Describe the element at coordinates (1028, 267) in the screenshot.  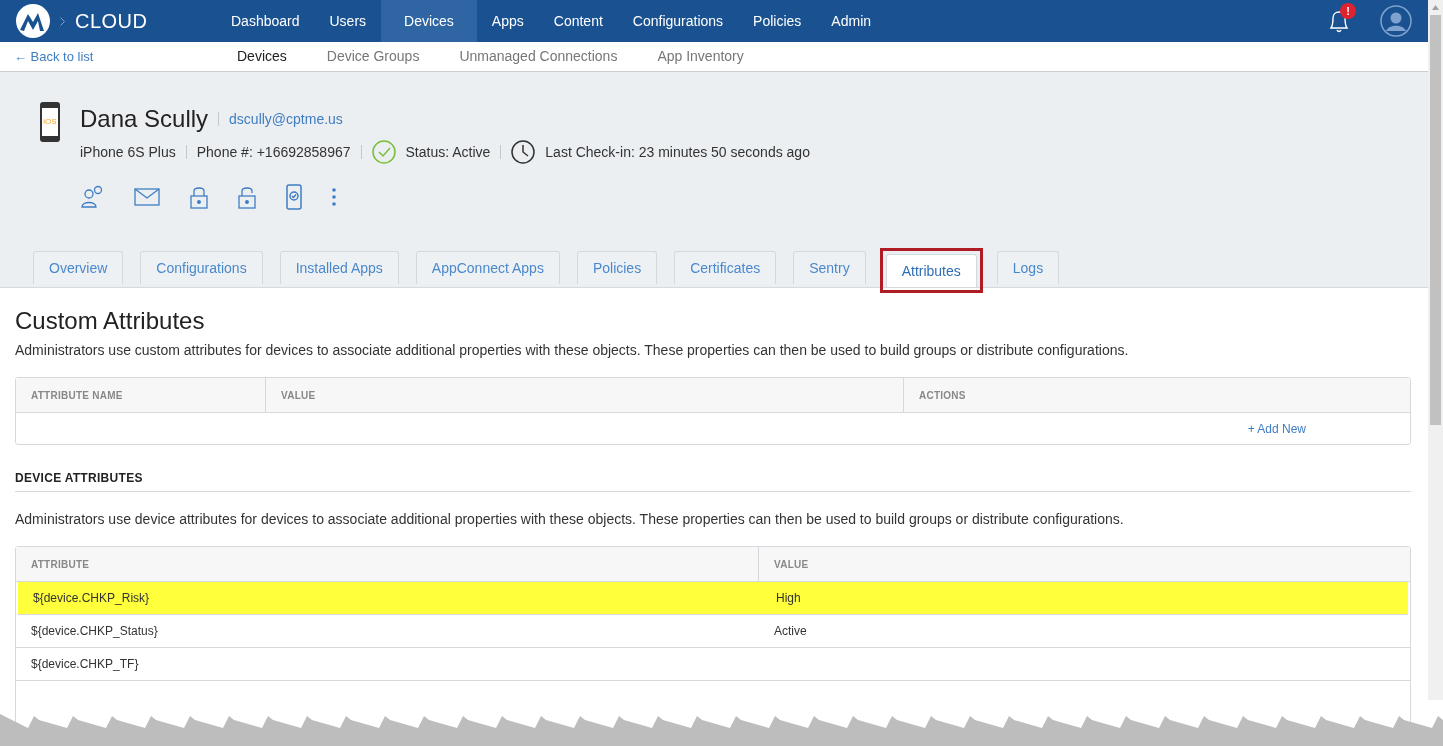
I see `tab: Logs` at that location.